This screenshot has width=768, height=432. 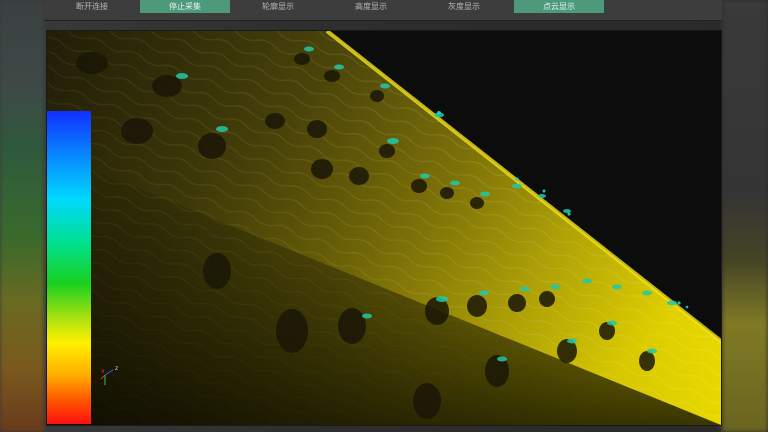 I want to click on height-colorbar, so click(x=69, y=267).